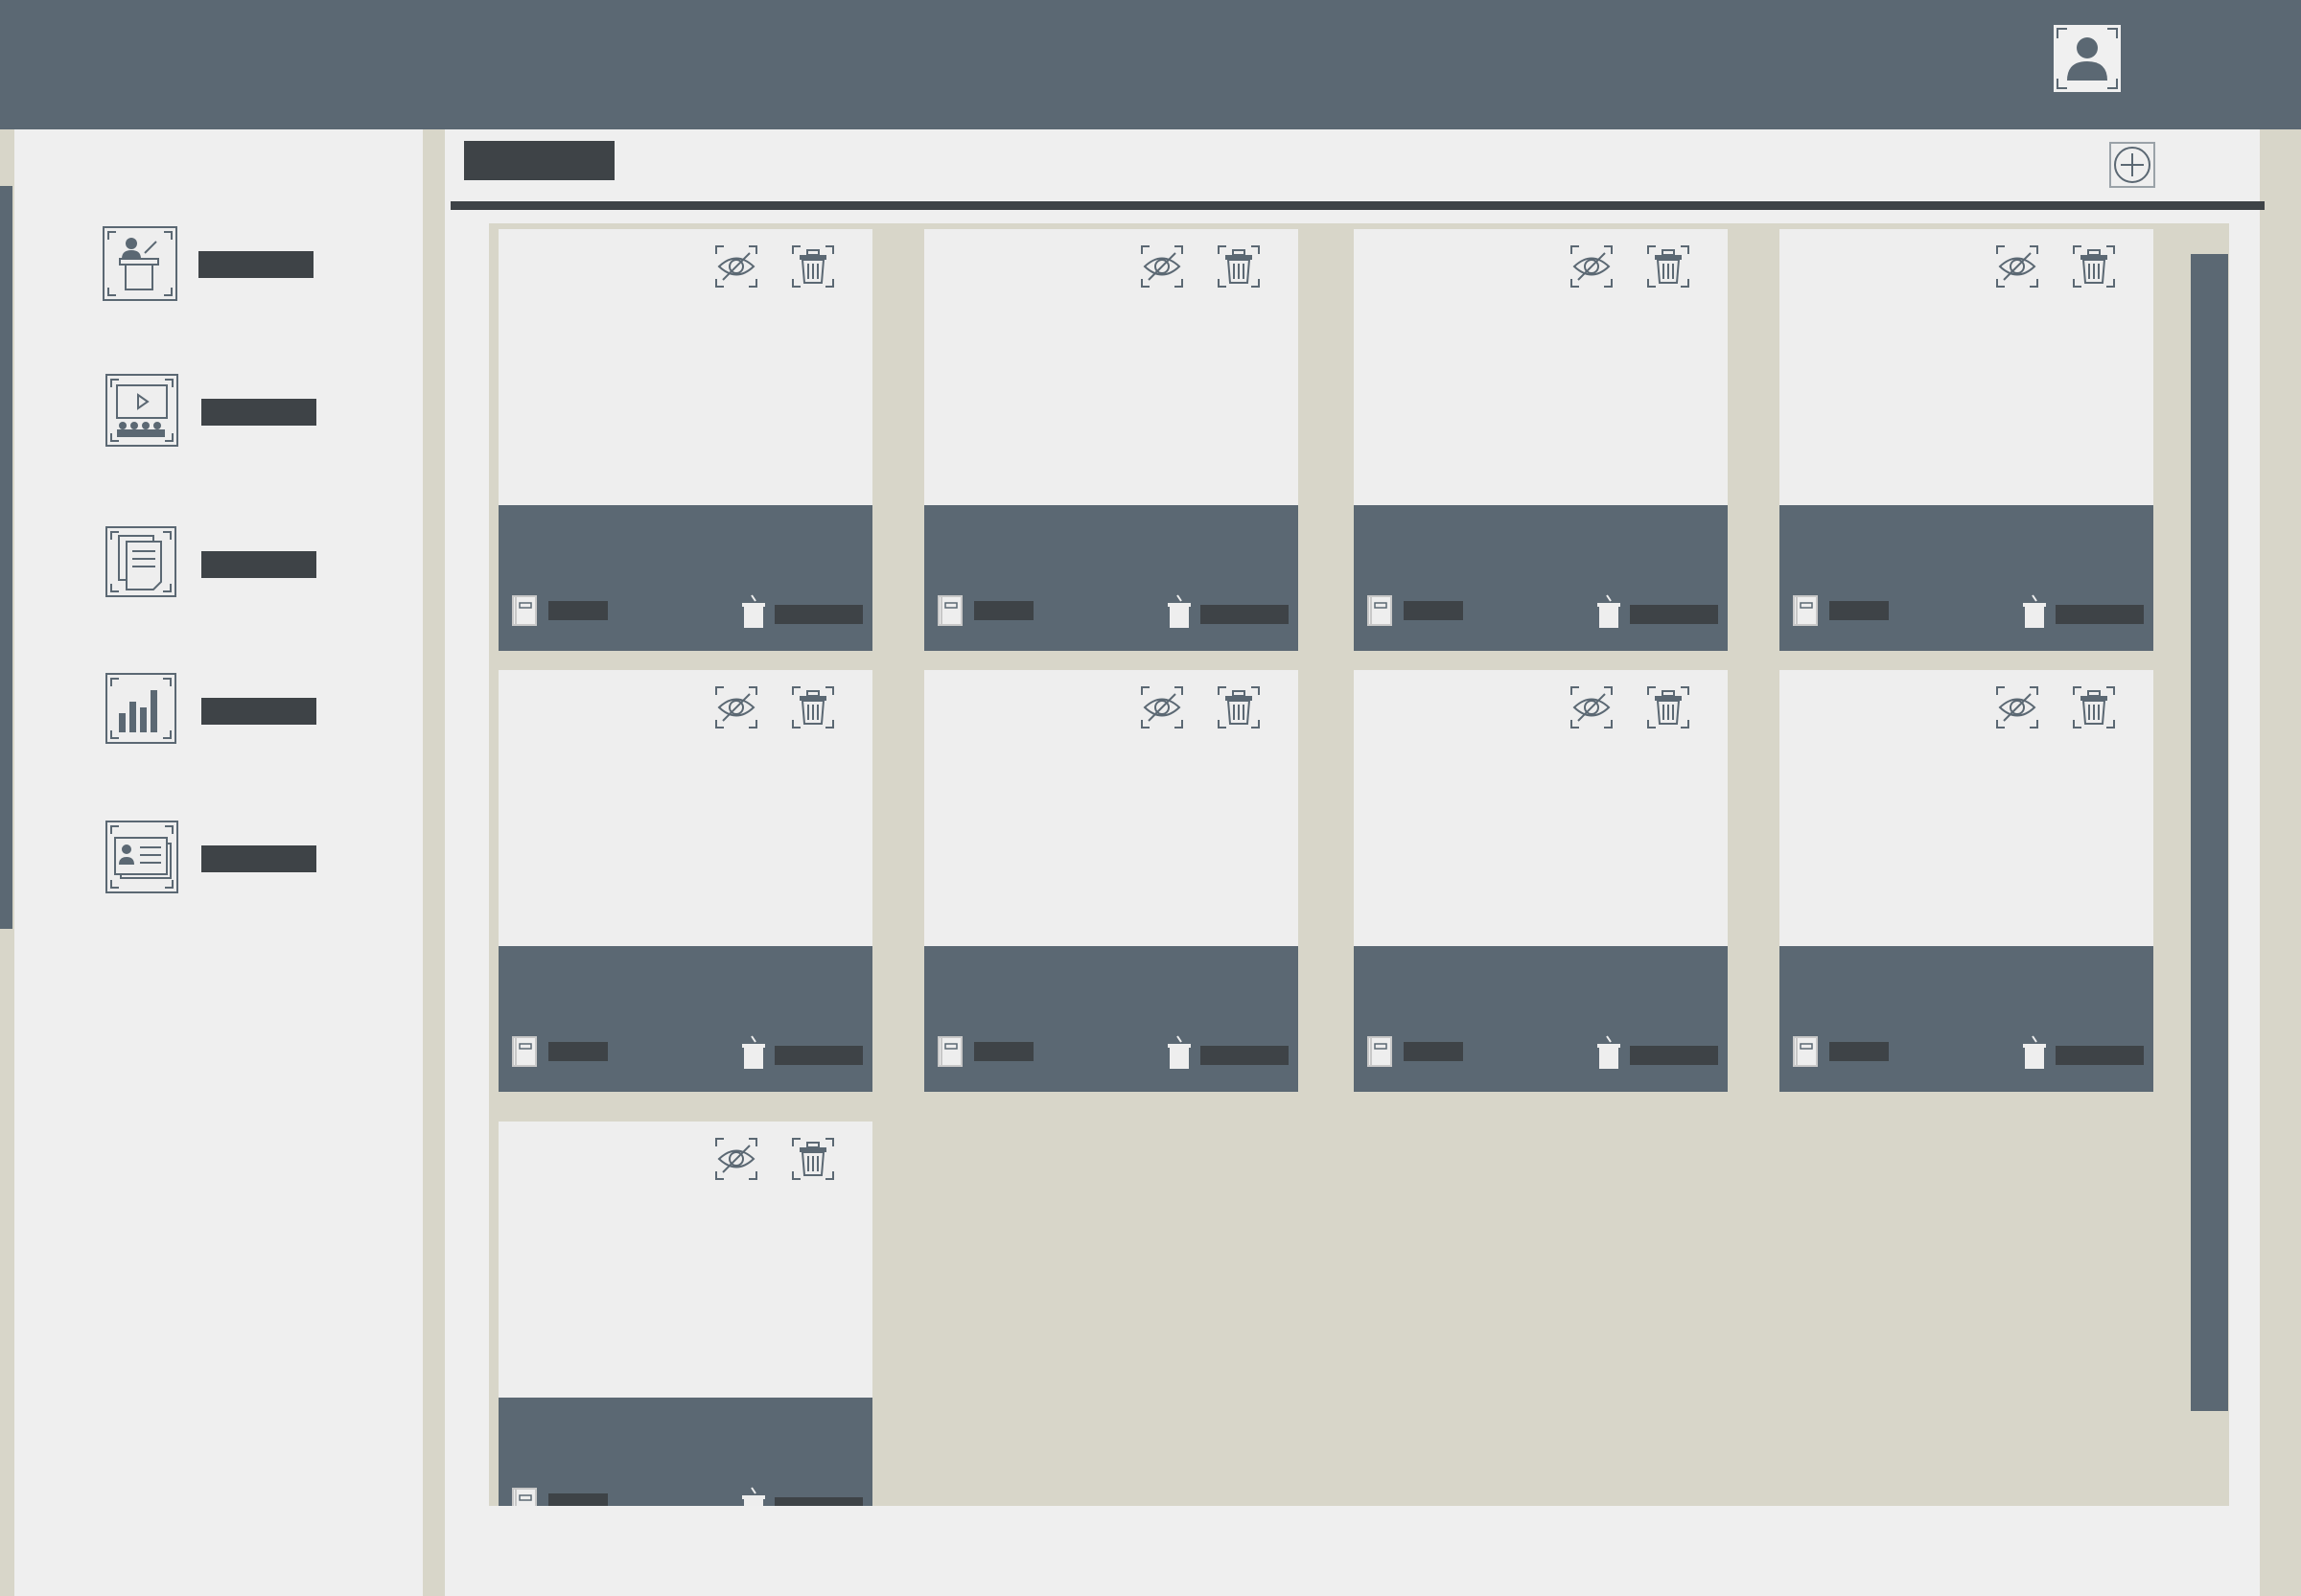  What do you see at coordinates (6, 557) in the screenshot?
I see `sidebar-active-indicator` at bounding box center [6, 557].